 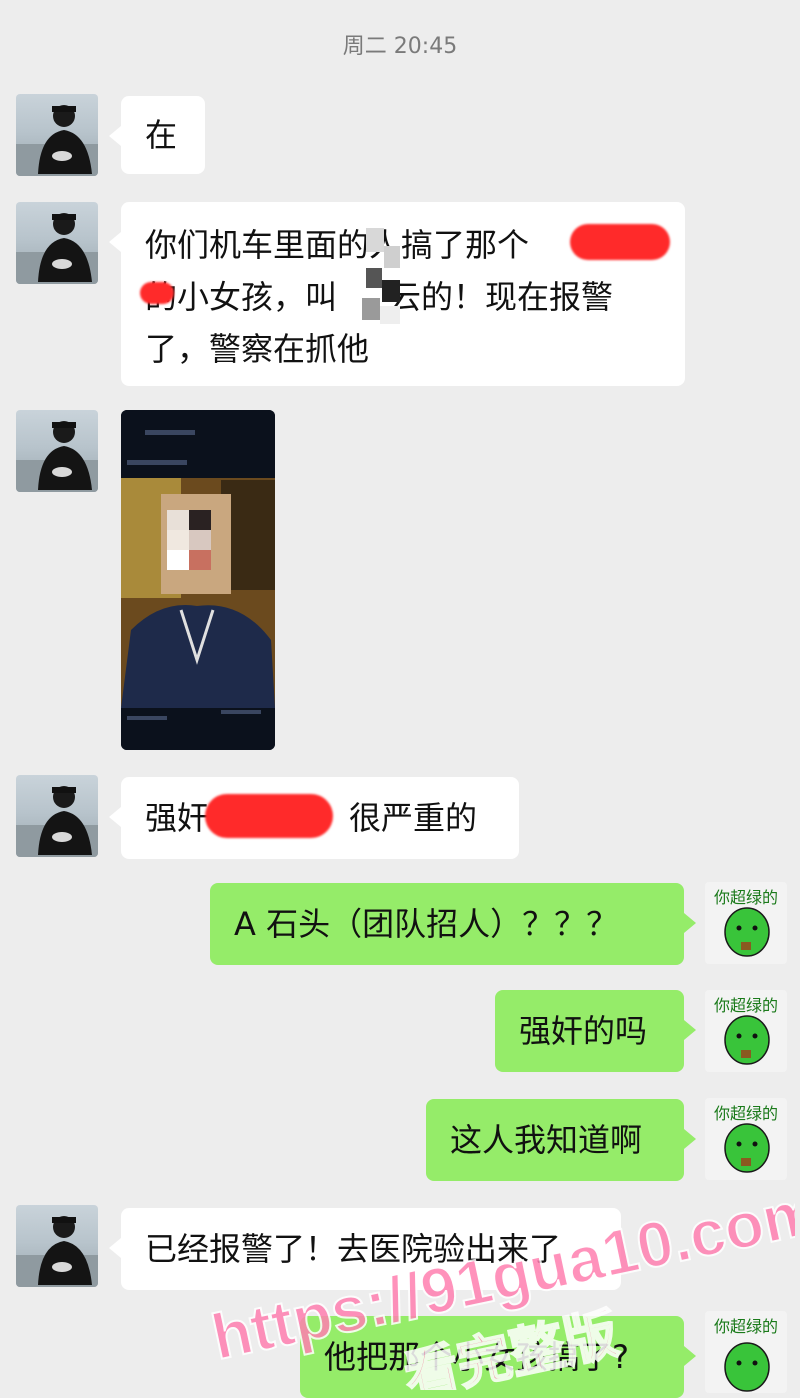 I want to click on message-bubble: 强奸的吗, so click(x=595, y=1031).